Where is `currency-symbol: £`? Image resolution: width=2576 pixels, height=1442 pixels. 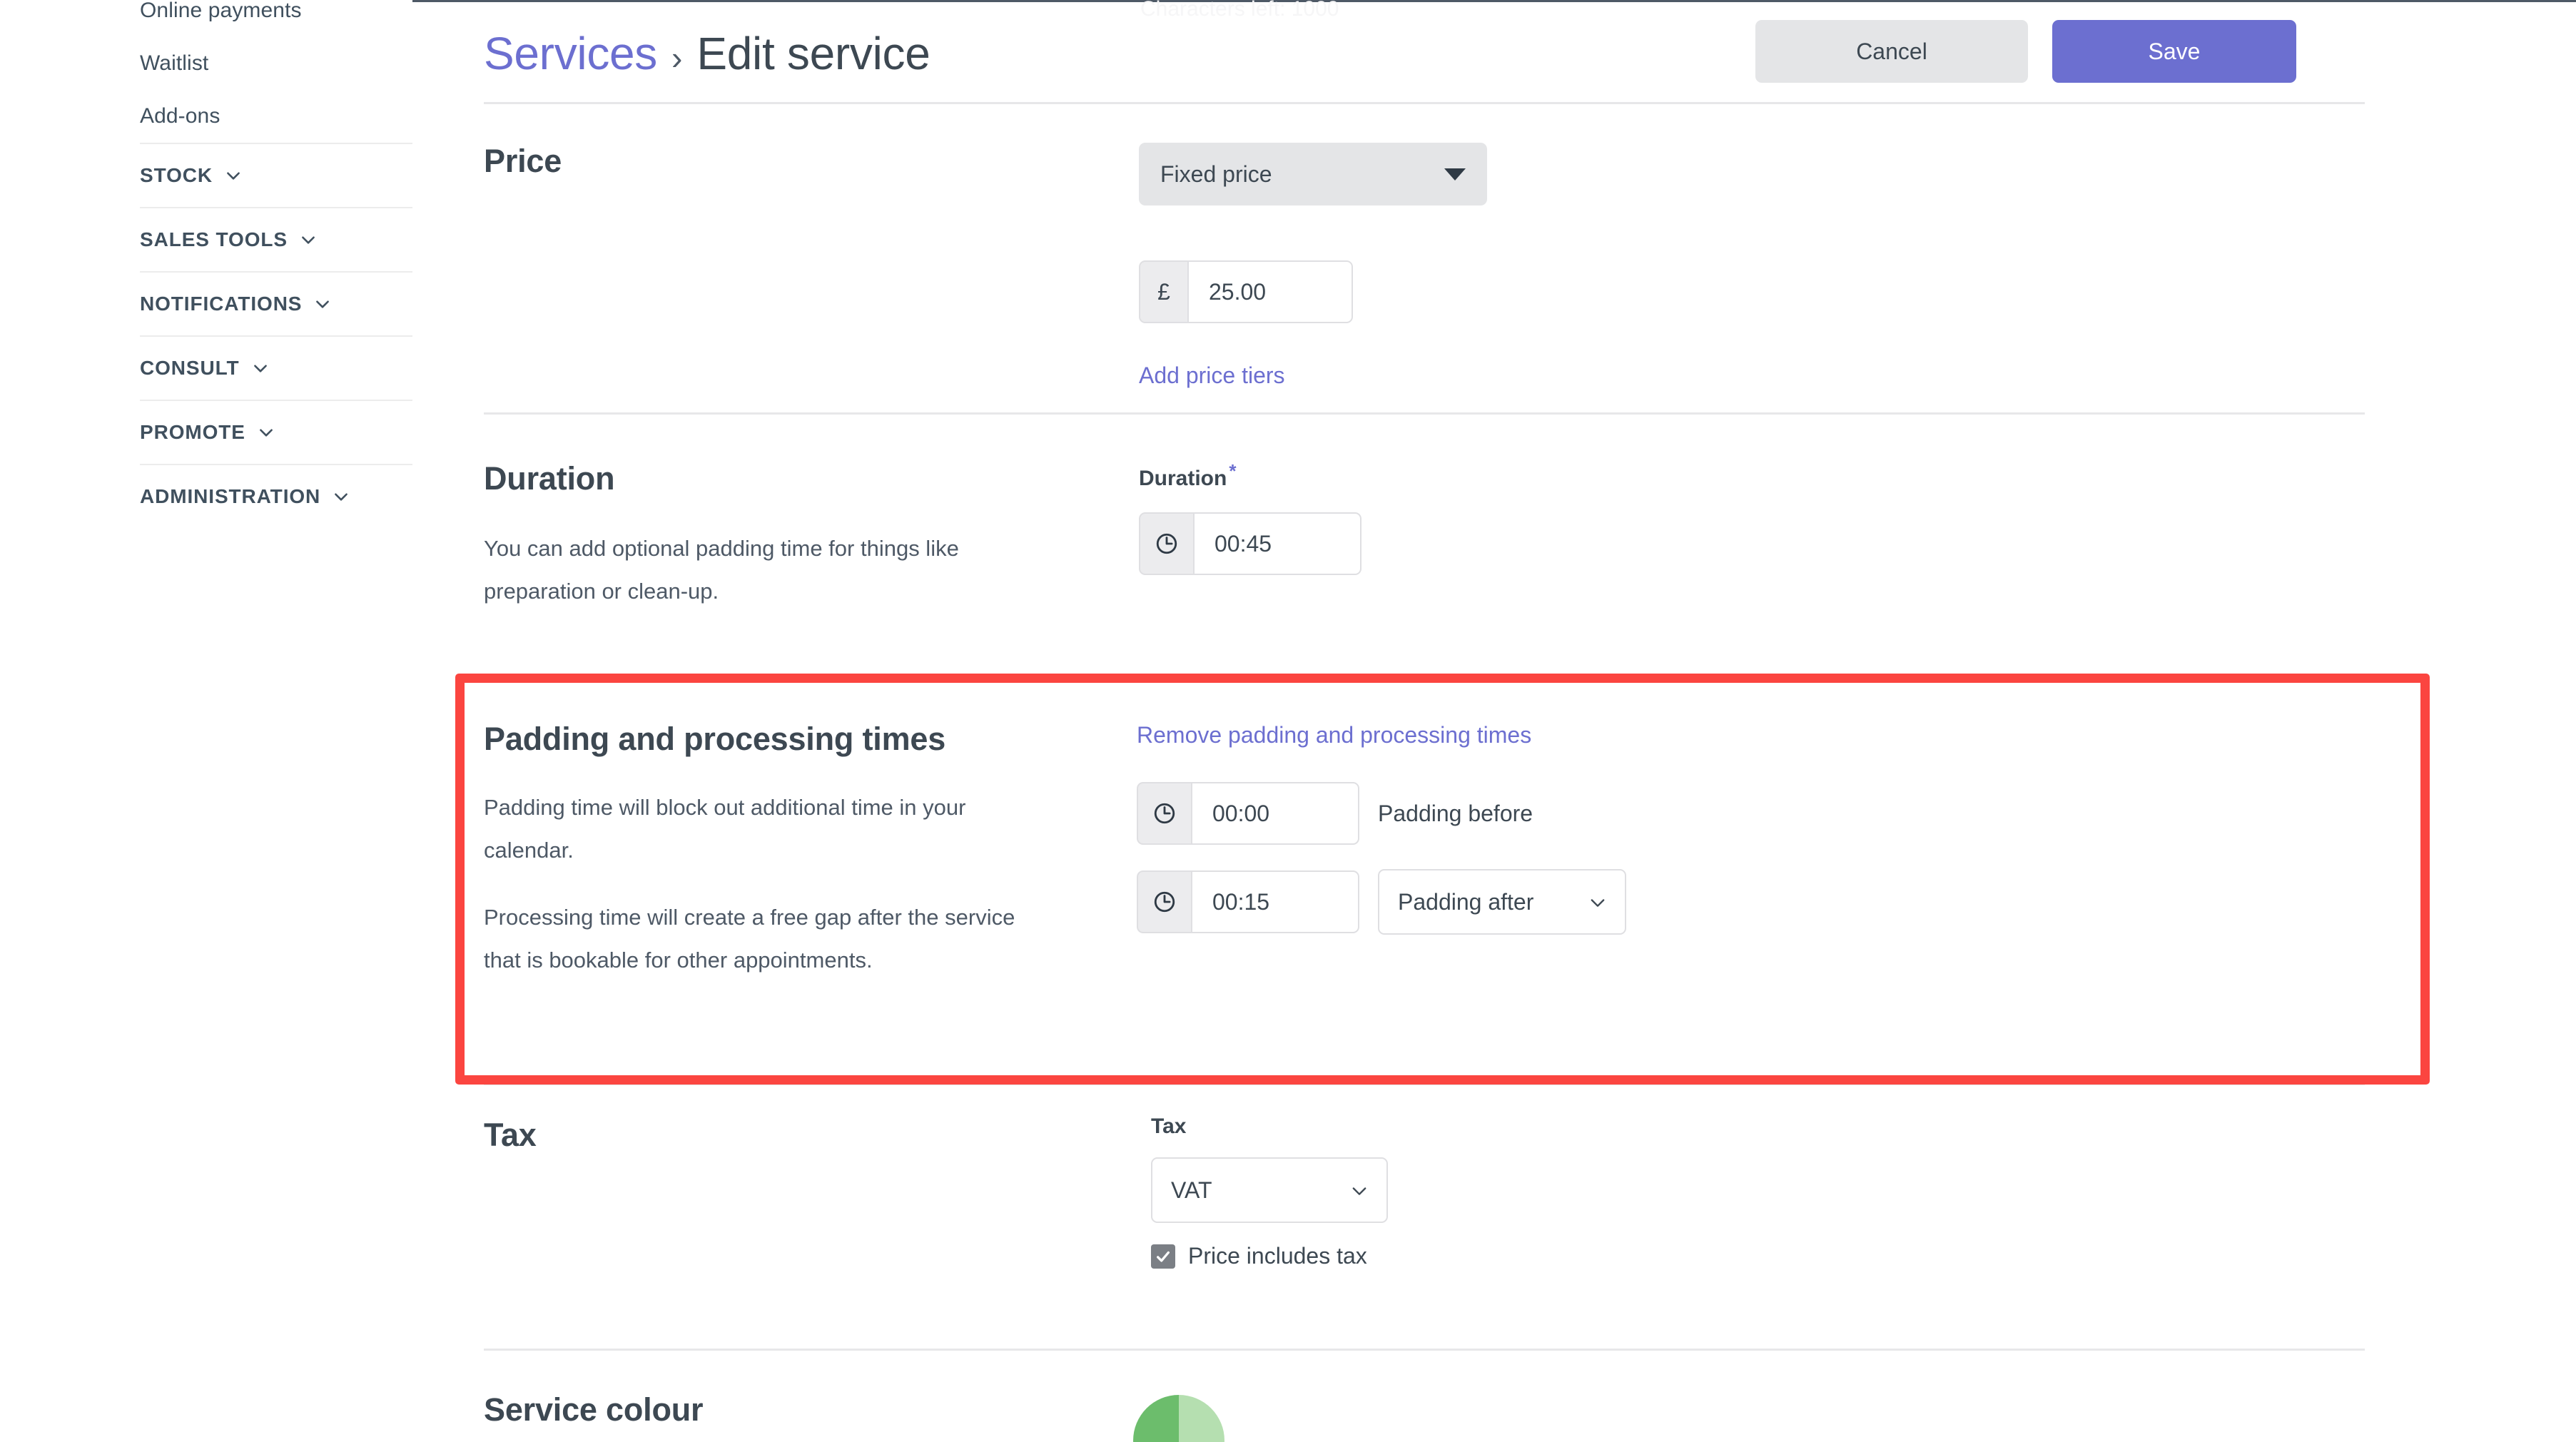
currency-symbol: £ is located at coordinates (1163, 291).